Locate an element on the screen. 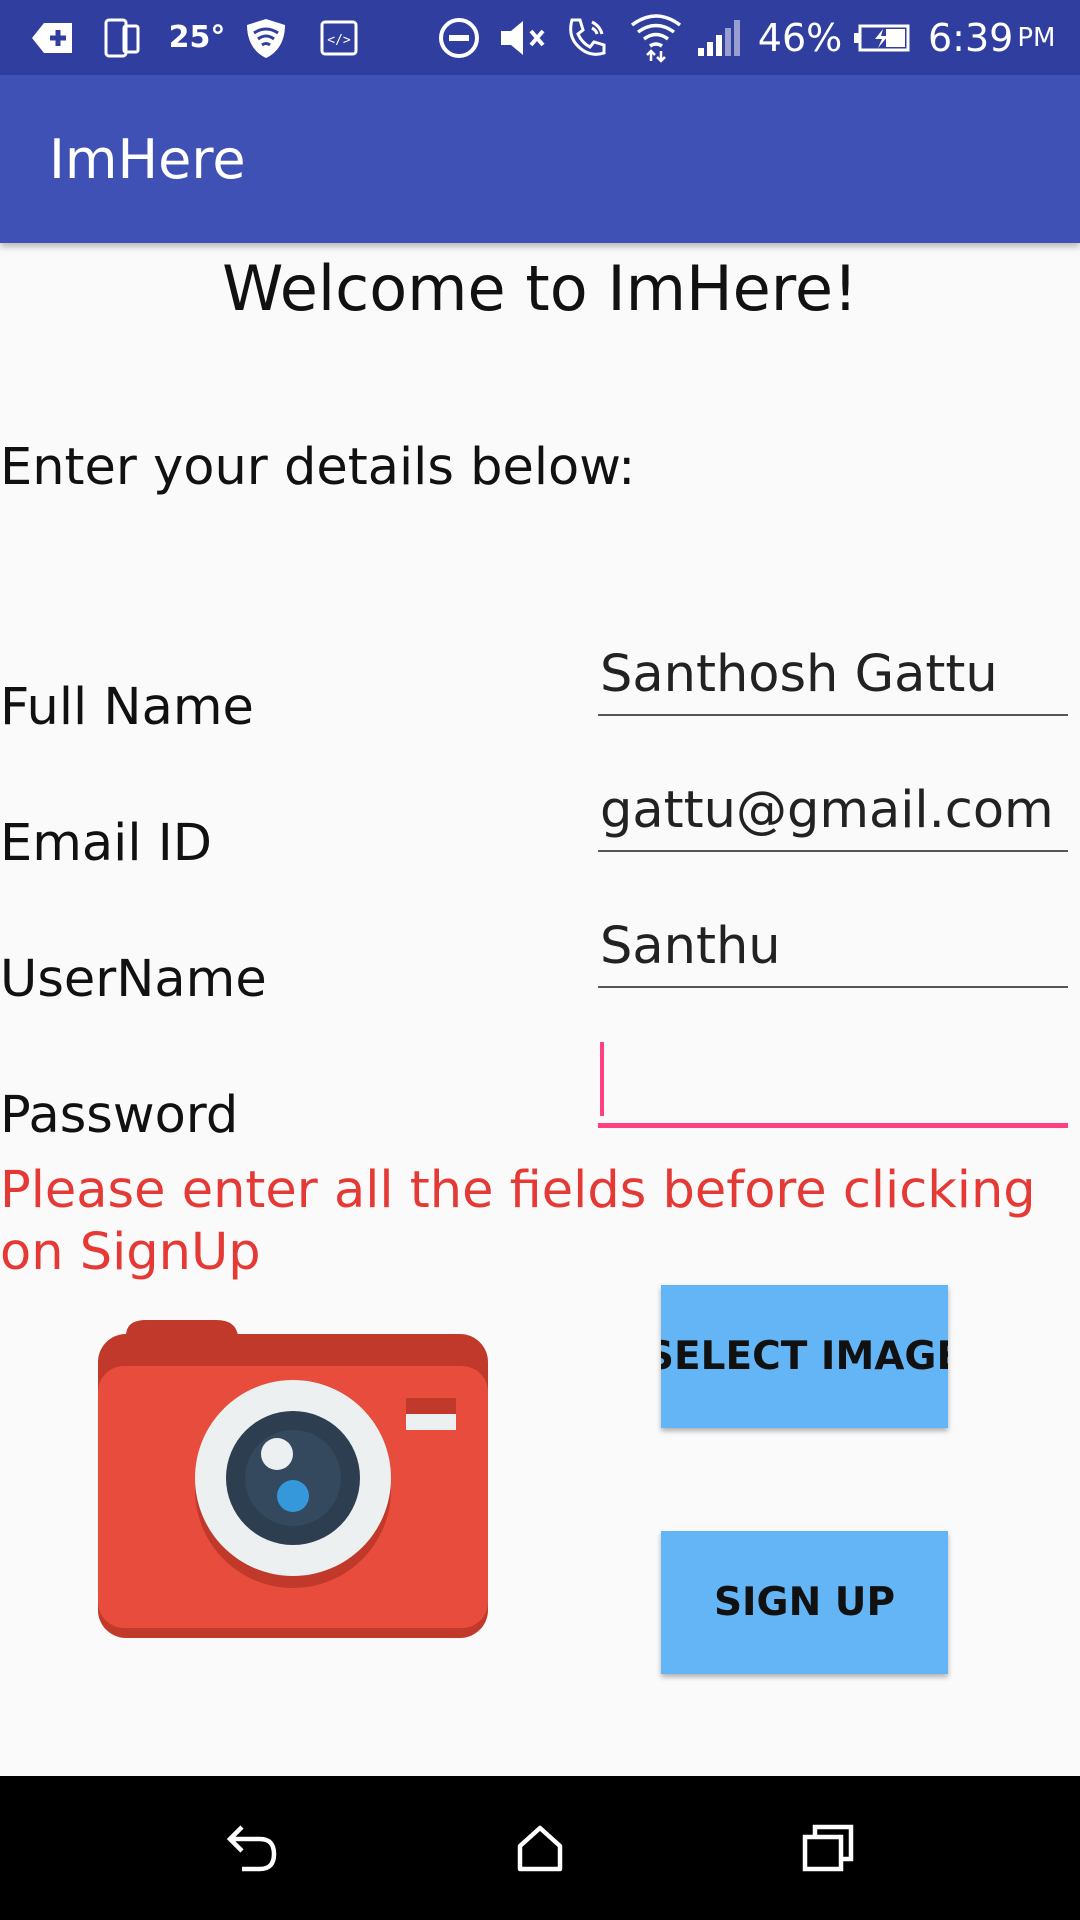 Image resolution: width=1080 pixels, height=1920 pixels. battery-percent-text: 46% is located at coordinates (800, 37).